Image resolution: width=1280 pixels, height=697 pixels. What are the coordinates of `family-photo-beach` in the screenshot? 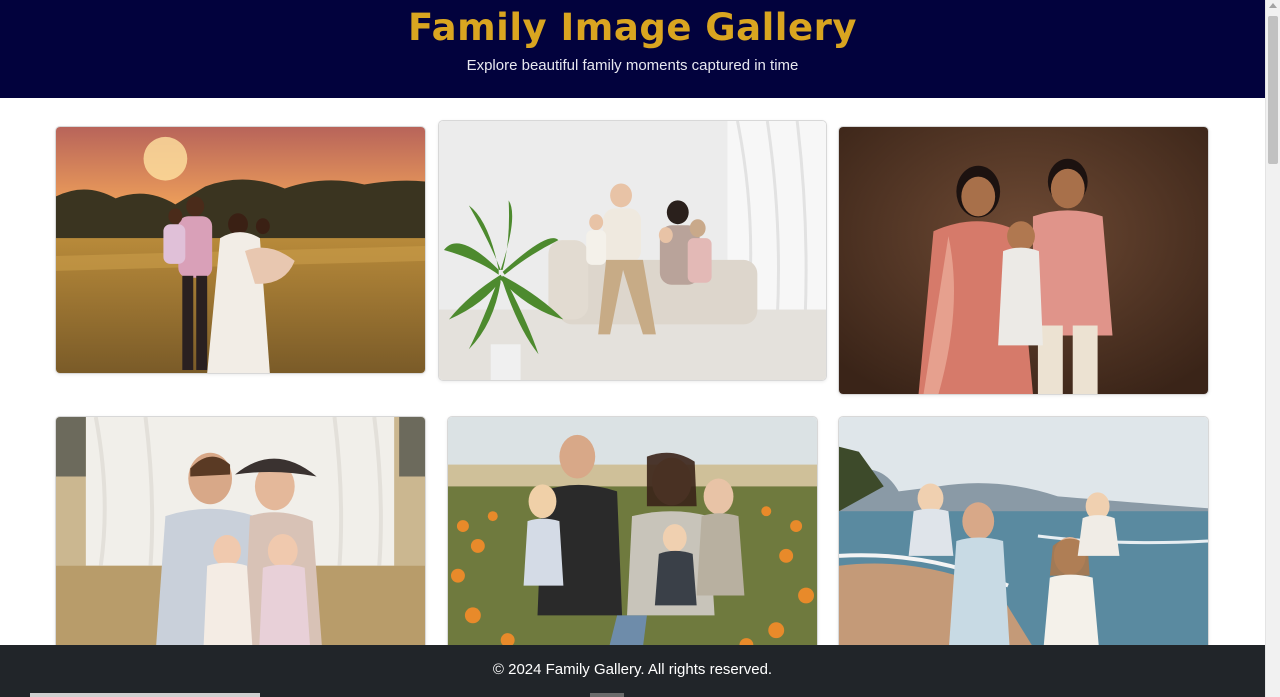 It's located at (1023, 536).